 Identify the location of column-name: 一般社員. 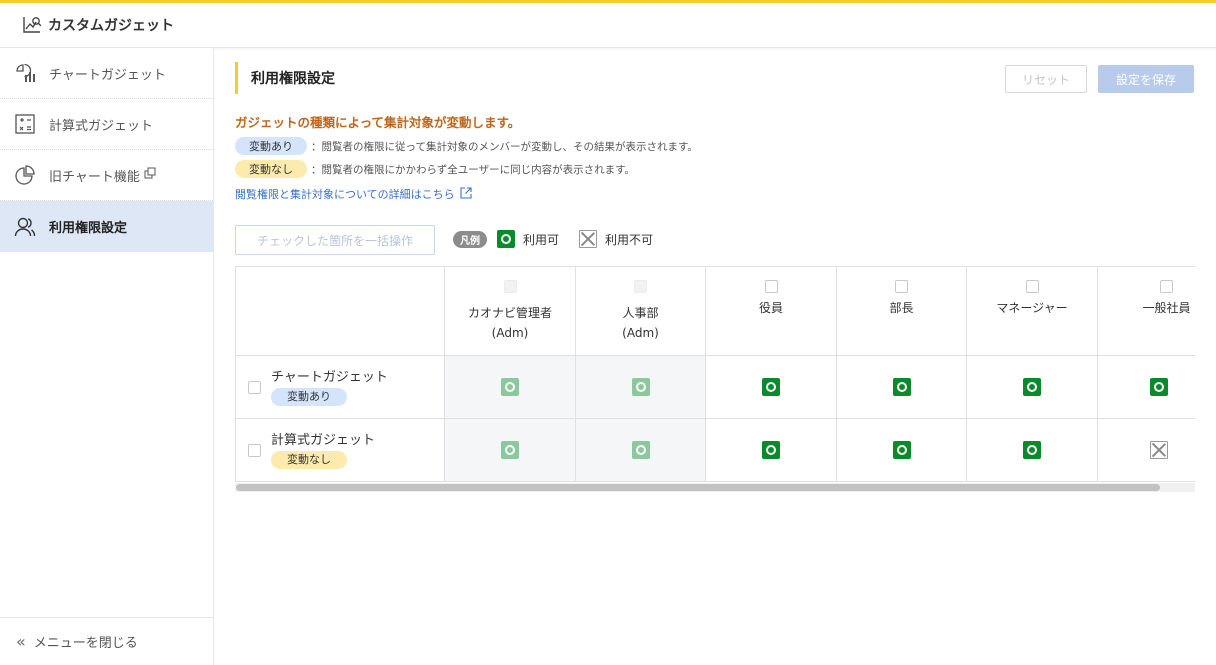
(1166, 308).